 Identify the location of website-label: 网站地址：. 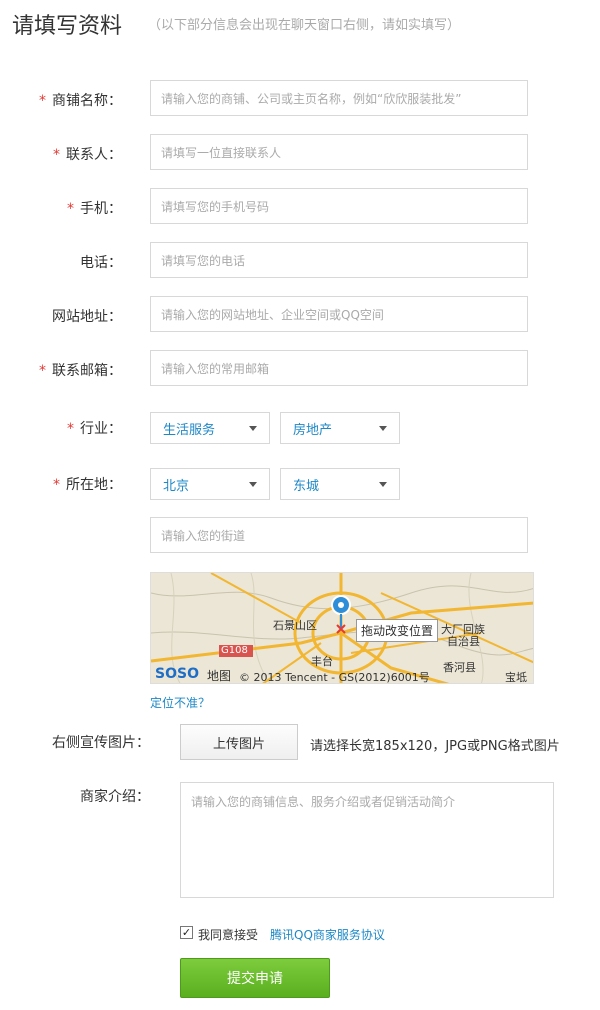
(87, 317).